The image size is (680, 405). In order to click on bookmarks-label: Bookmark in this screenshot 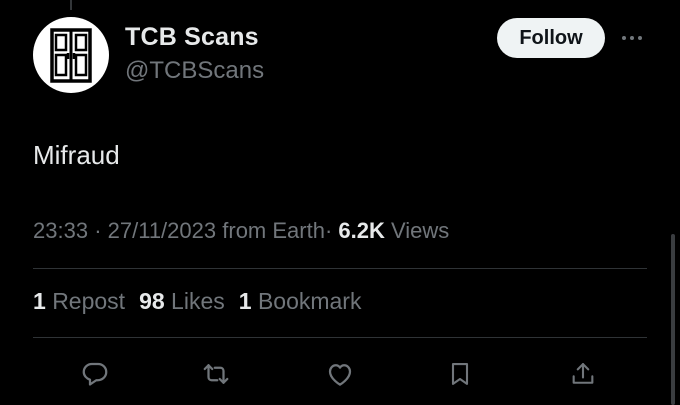, I will do `click(309, 301)`.